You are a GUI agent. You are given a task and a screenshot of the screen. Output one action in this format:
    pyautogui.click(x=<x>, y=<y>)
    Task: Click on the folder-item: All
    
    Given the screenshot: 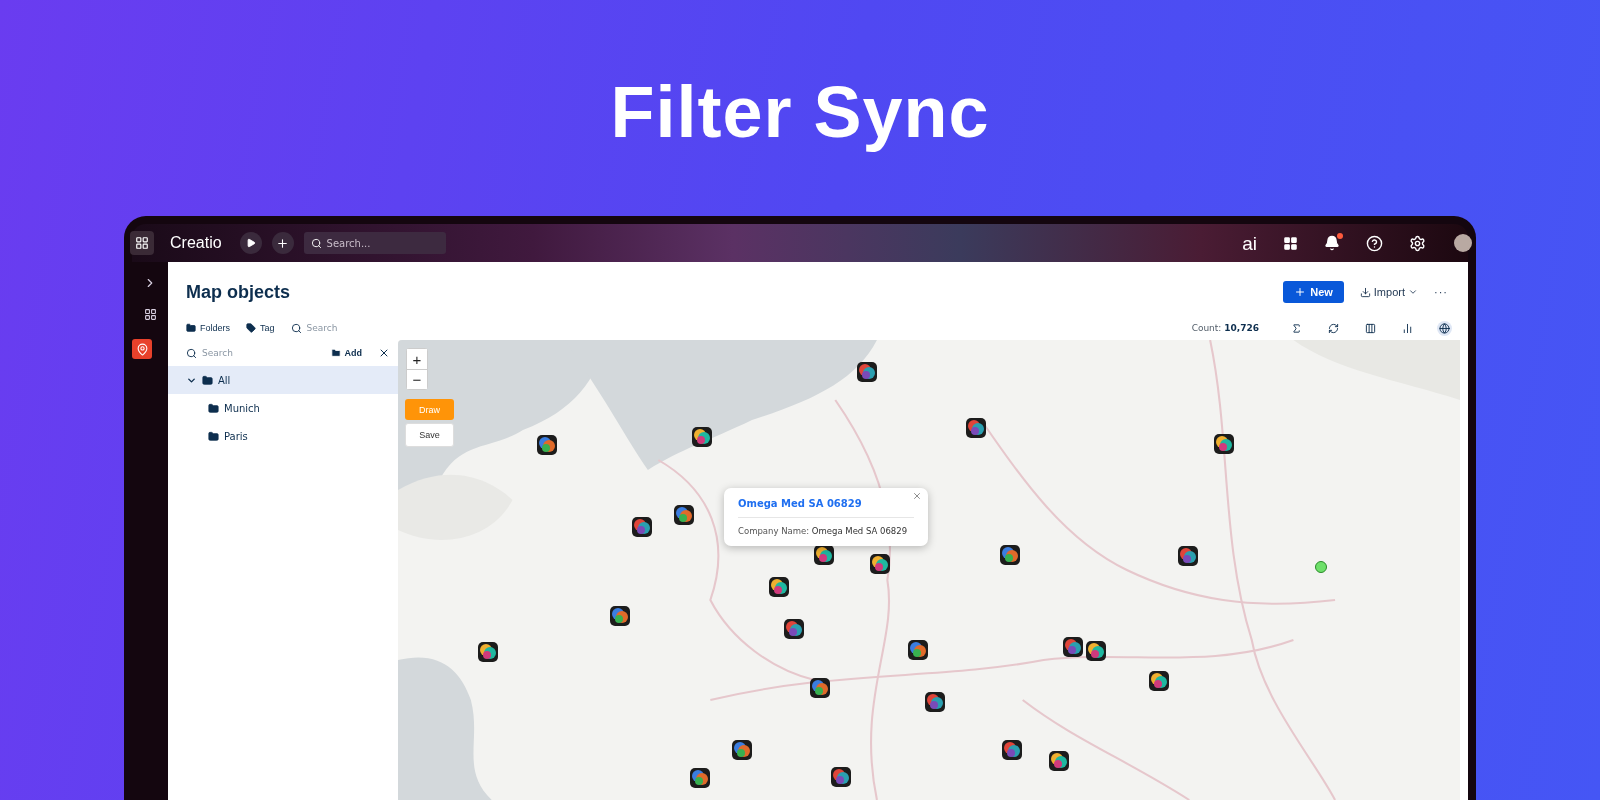 What is the action you would take?
    pyautogui.click(x=283, y=380)
    